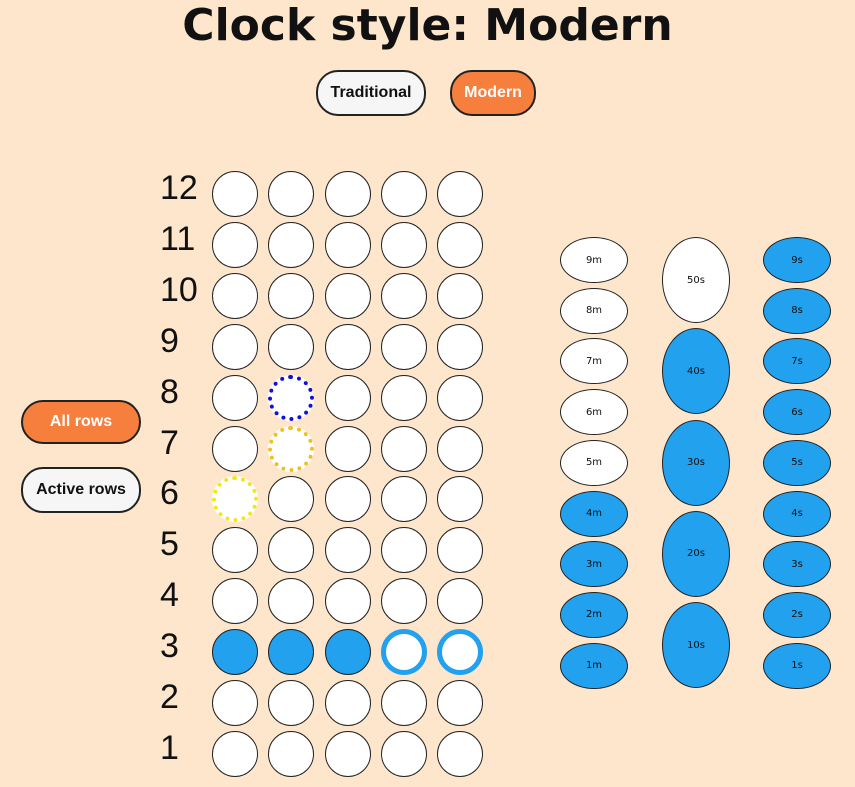 This screenshot has width=855, height=787. I want to click on minutes-indicator: 1m, so click(594, 665).